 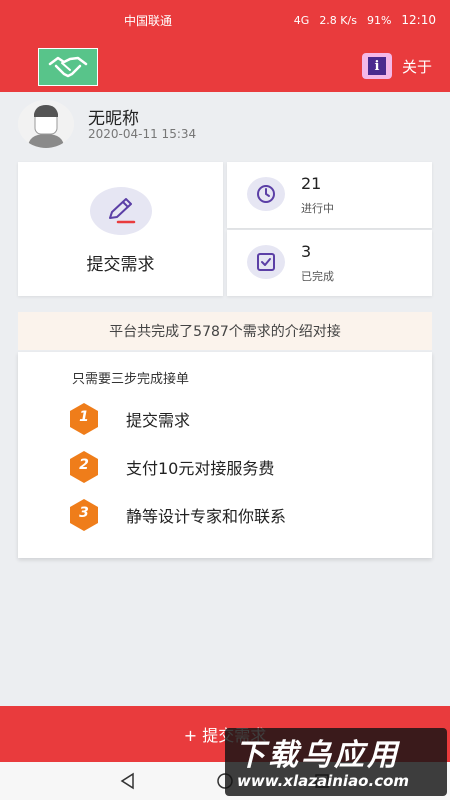 What do you see at coordinates (120, 265) in the screenshot?
I see `submit-request-label: 提交需求` at bounding box center [120, 265].